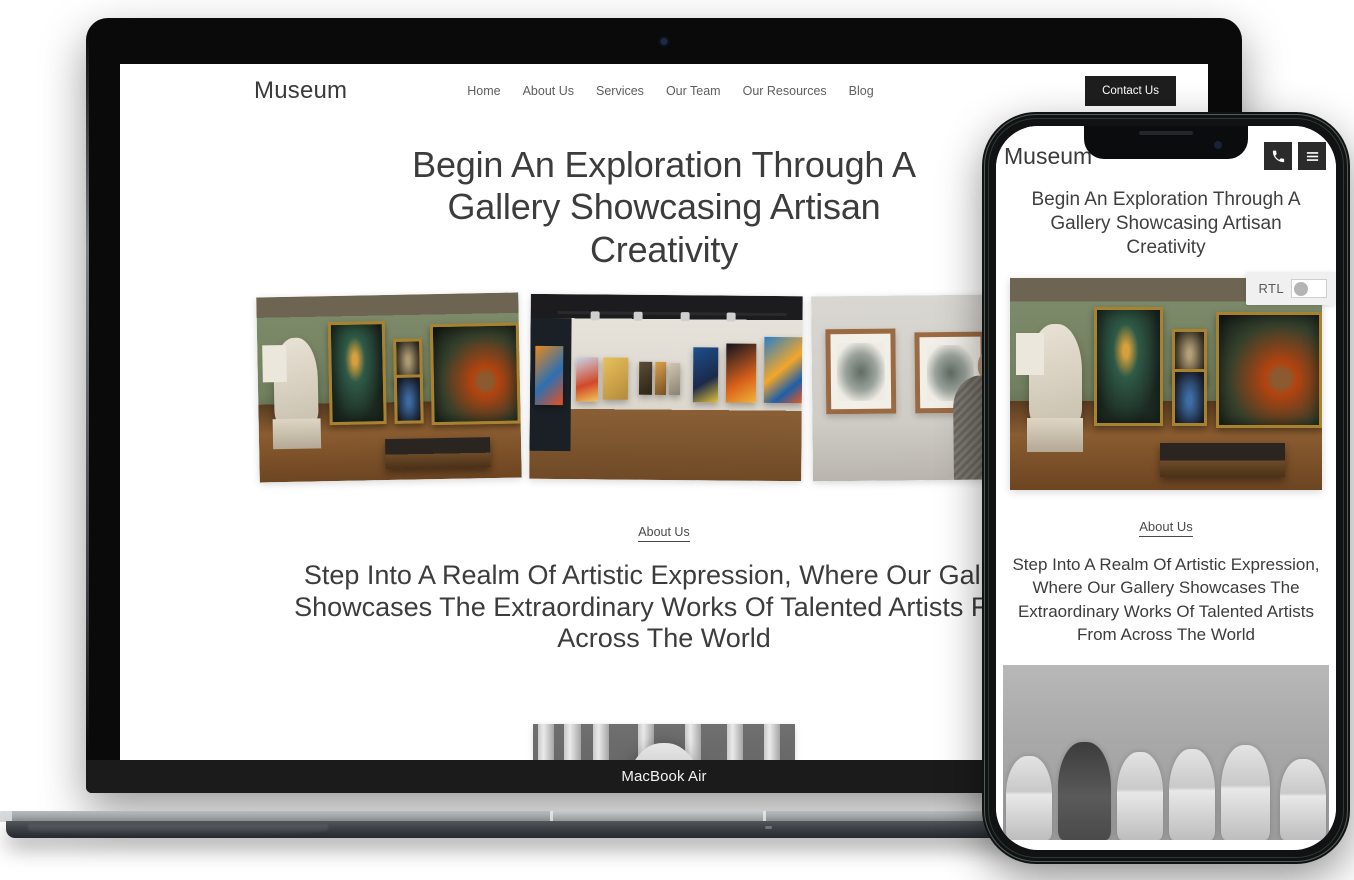 Image resolution: width=1354 pixels, height=880 pixels. I want to click on hamburger-menu-button, so click(1312, 156).